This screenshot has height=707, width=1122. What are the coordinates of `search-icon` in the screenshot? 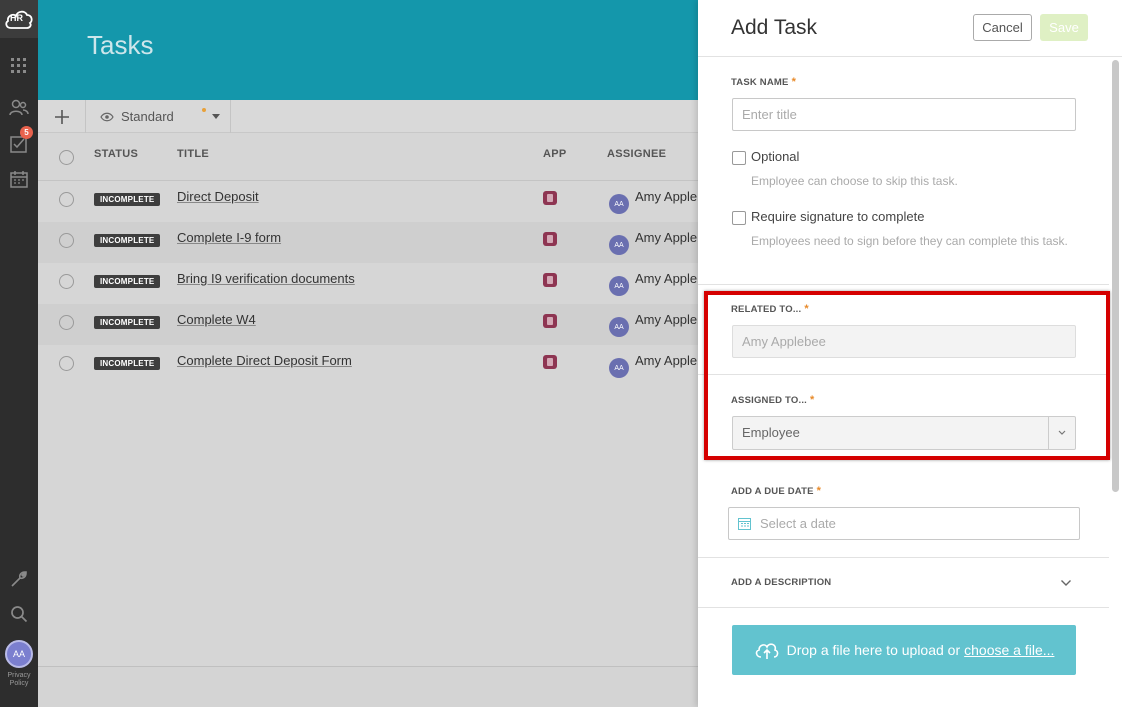 It's located at (19, 614).